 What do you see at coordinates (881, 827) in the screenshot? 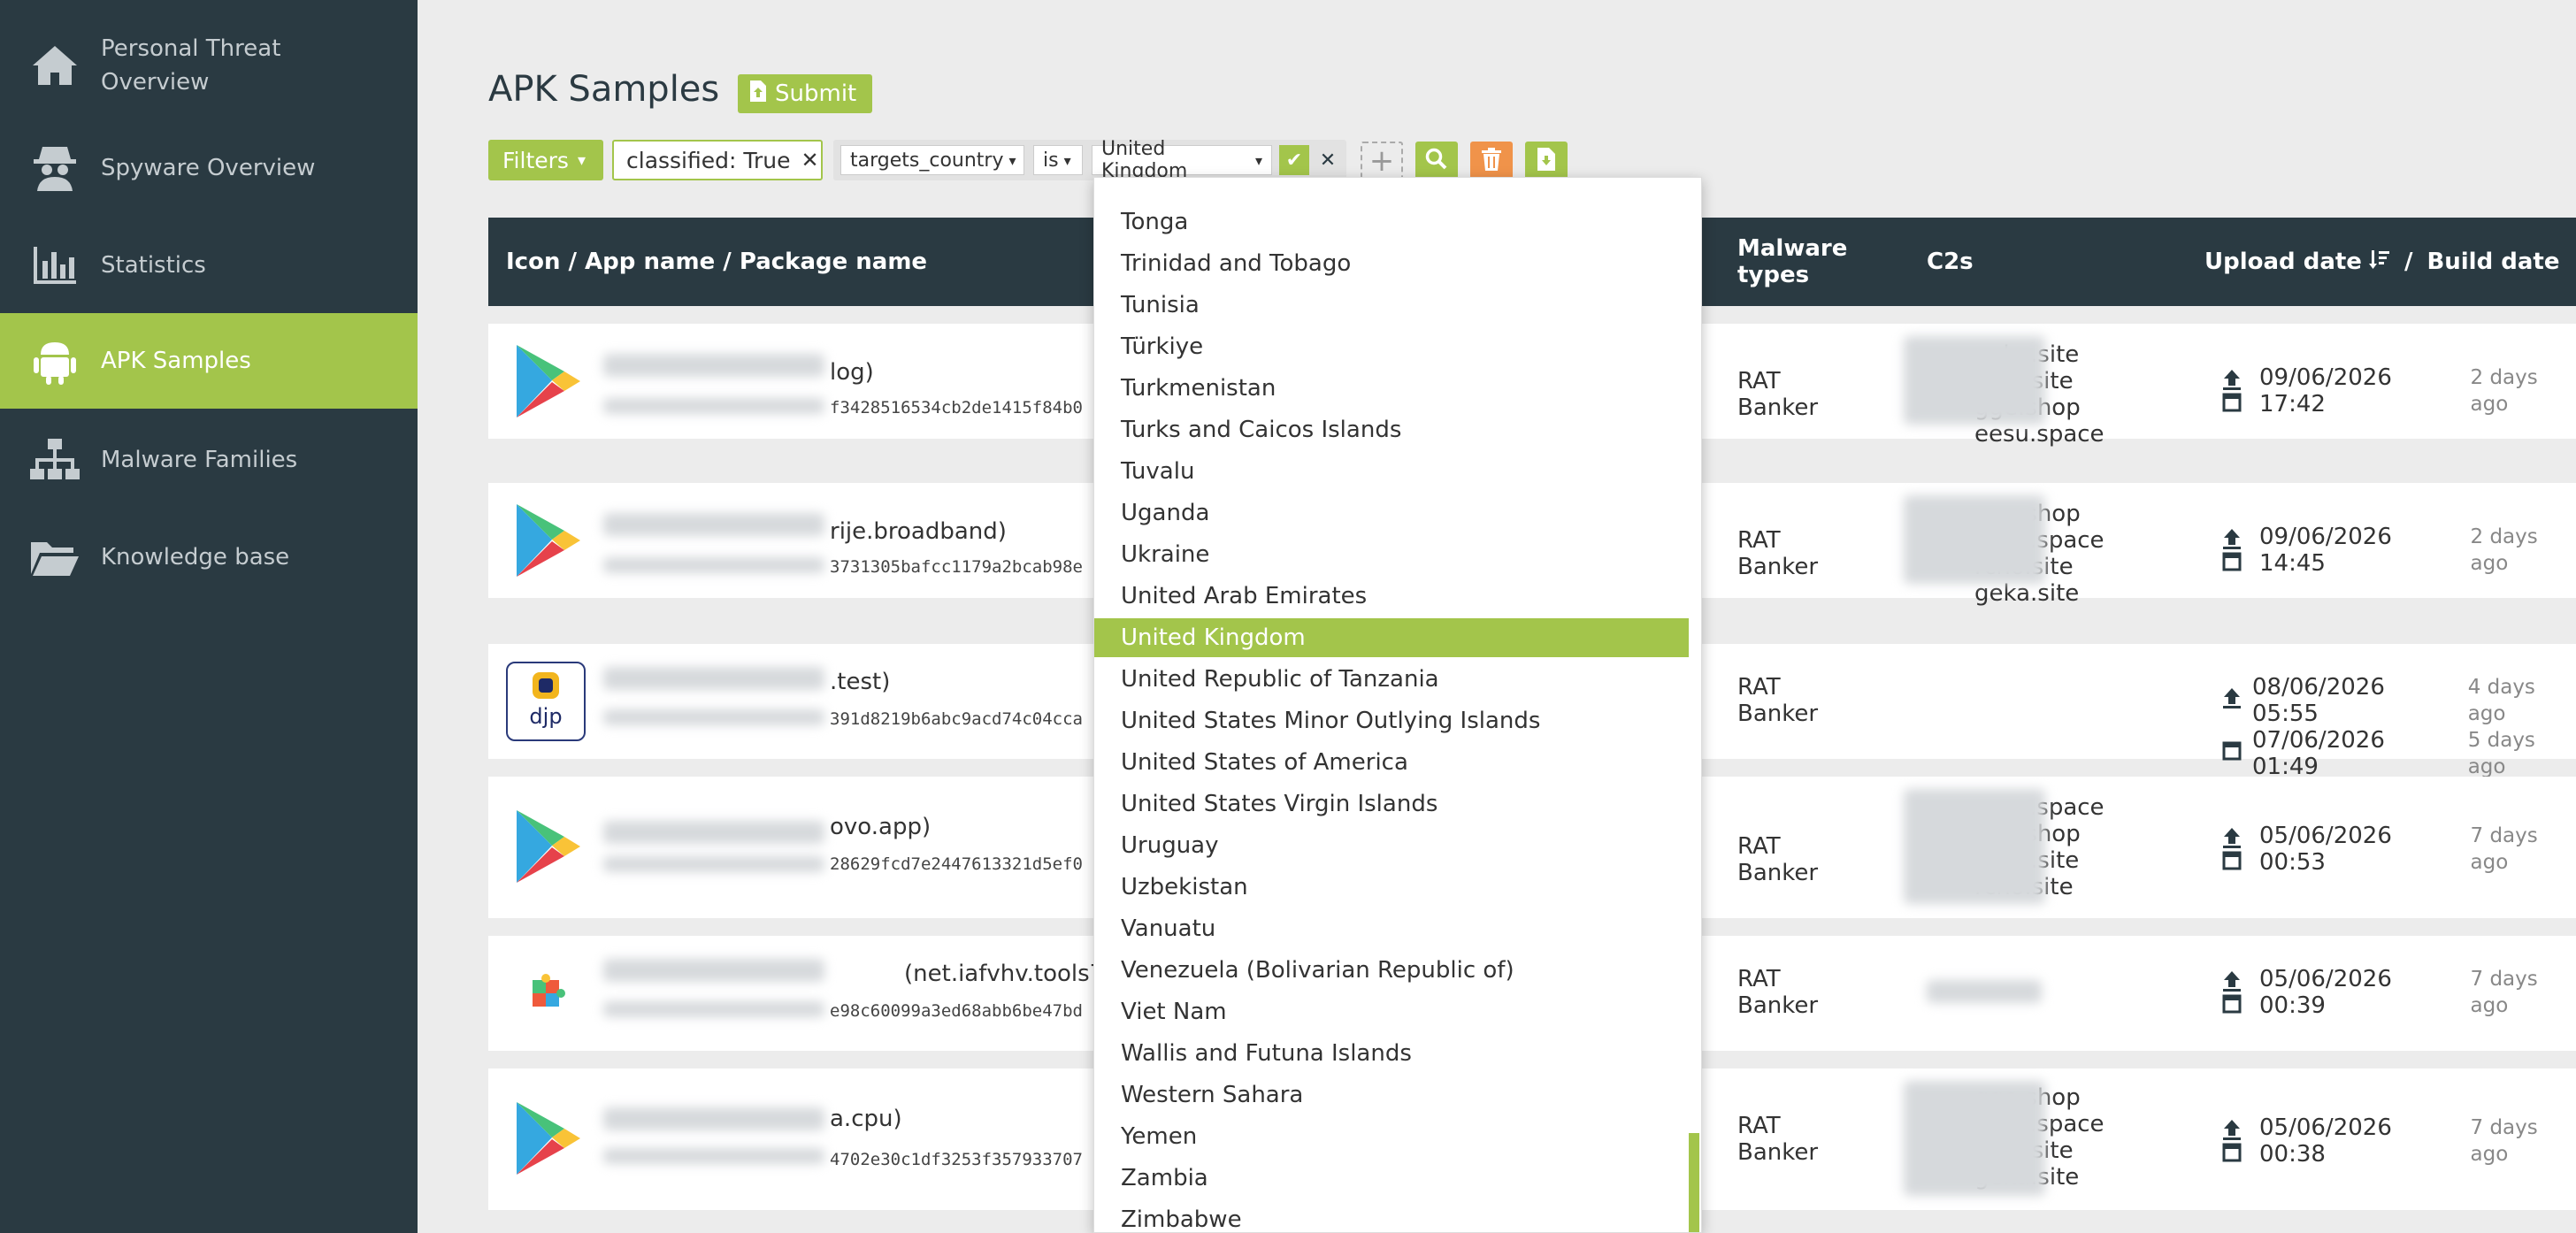
I see `package-name: ovo.app)` at bounding box center [881, 827].